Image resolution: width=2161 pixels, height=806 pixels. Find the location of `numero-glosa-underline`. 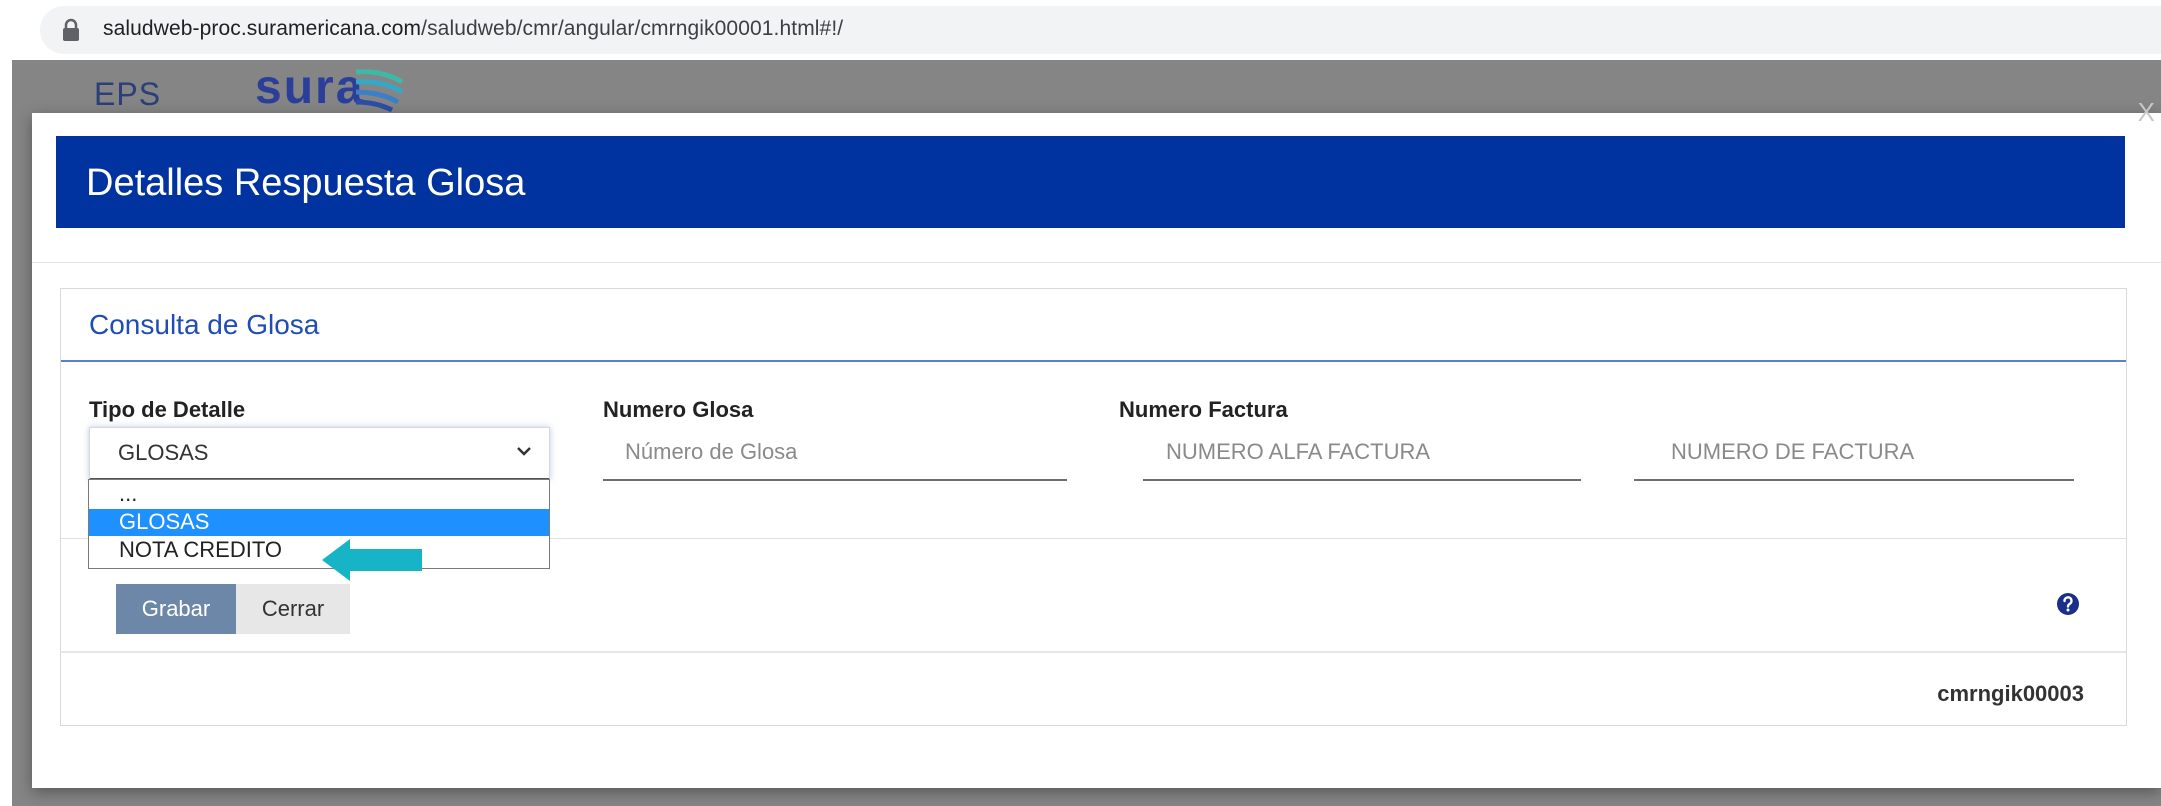

numero-glosa-underline is located at coordinates (835, 480).